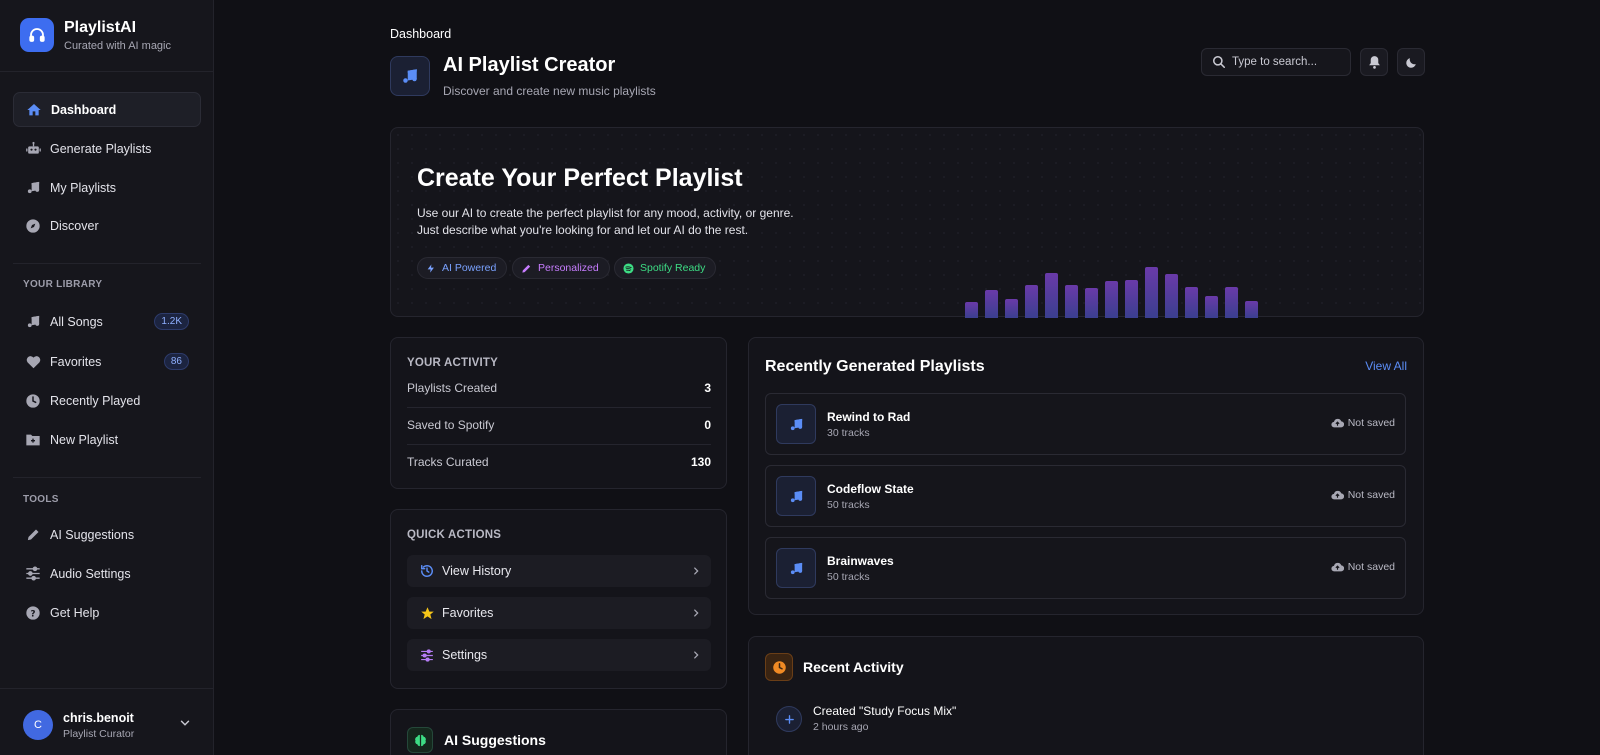 Image resolution: width=1600 pixels, height=755 pixels. I want to click on star-icon, so click(427, 613).